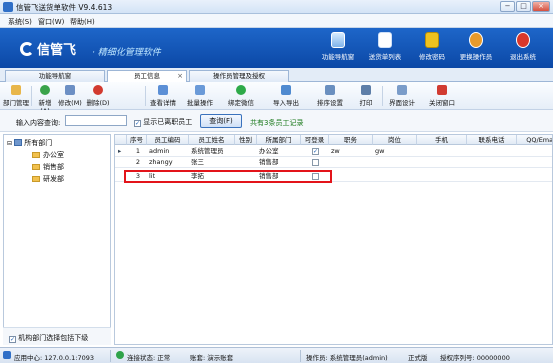 The width and height of the screenshot is (553, 363). What do you see at coordinates (53, 155) in the screenshot?
I see `tree-item-label: 办公室` at bounding box center [53, 155].